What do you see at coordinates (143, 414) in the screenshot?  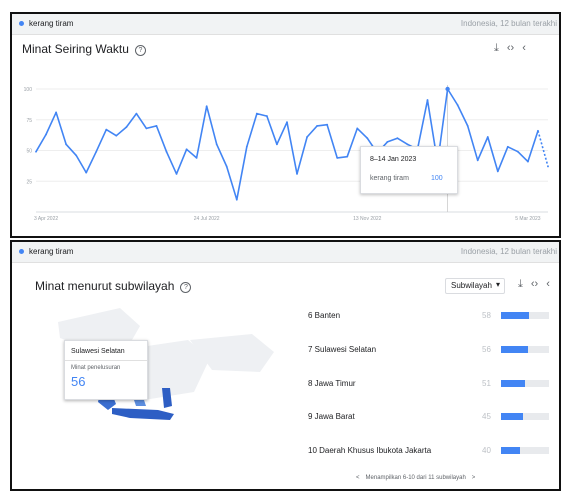 I see `map-region-java` at bounding box center [143, 414].